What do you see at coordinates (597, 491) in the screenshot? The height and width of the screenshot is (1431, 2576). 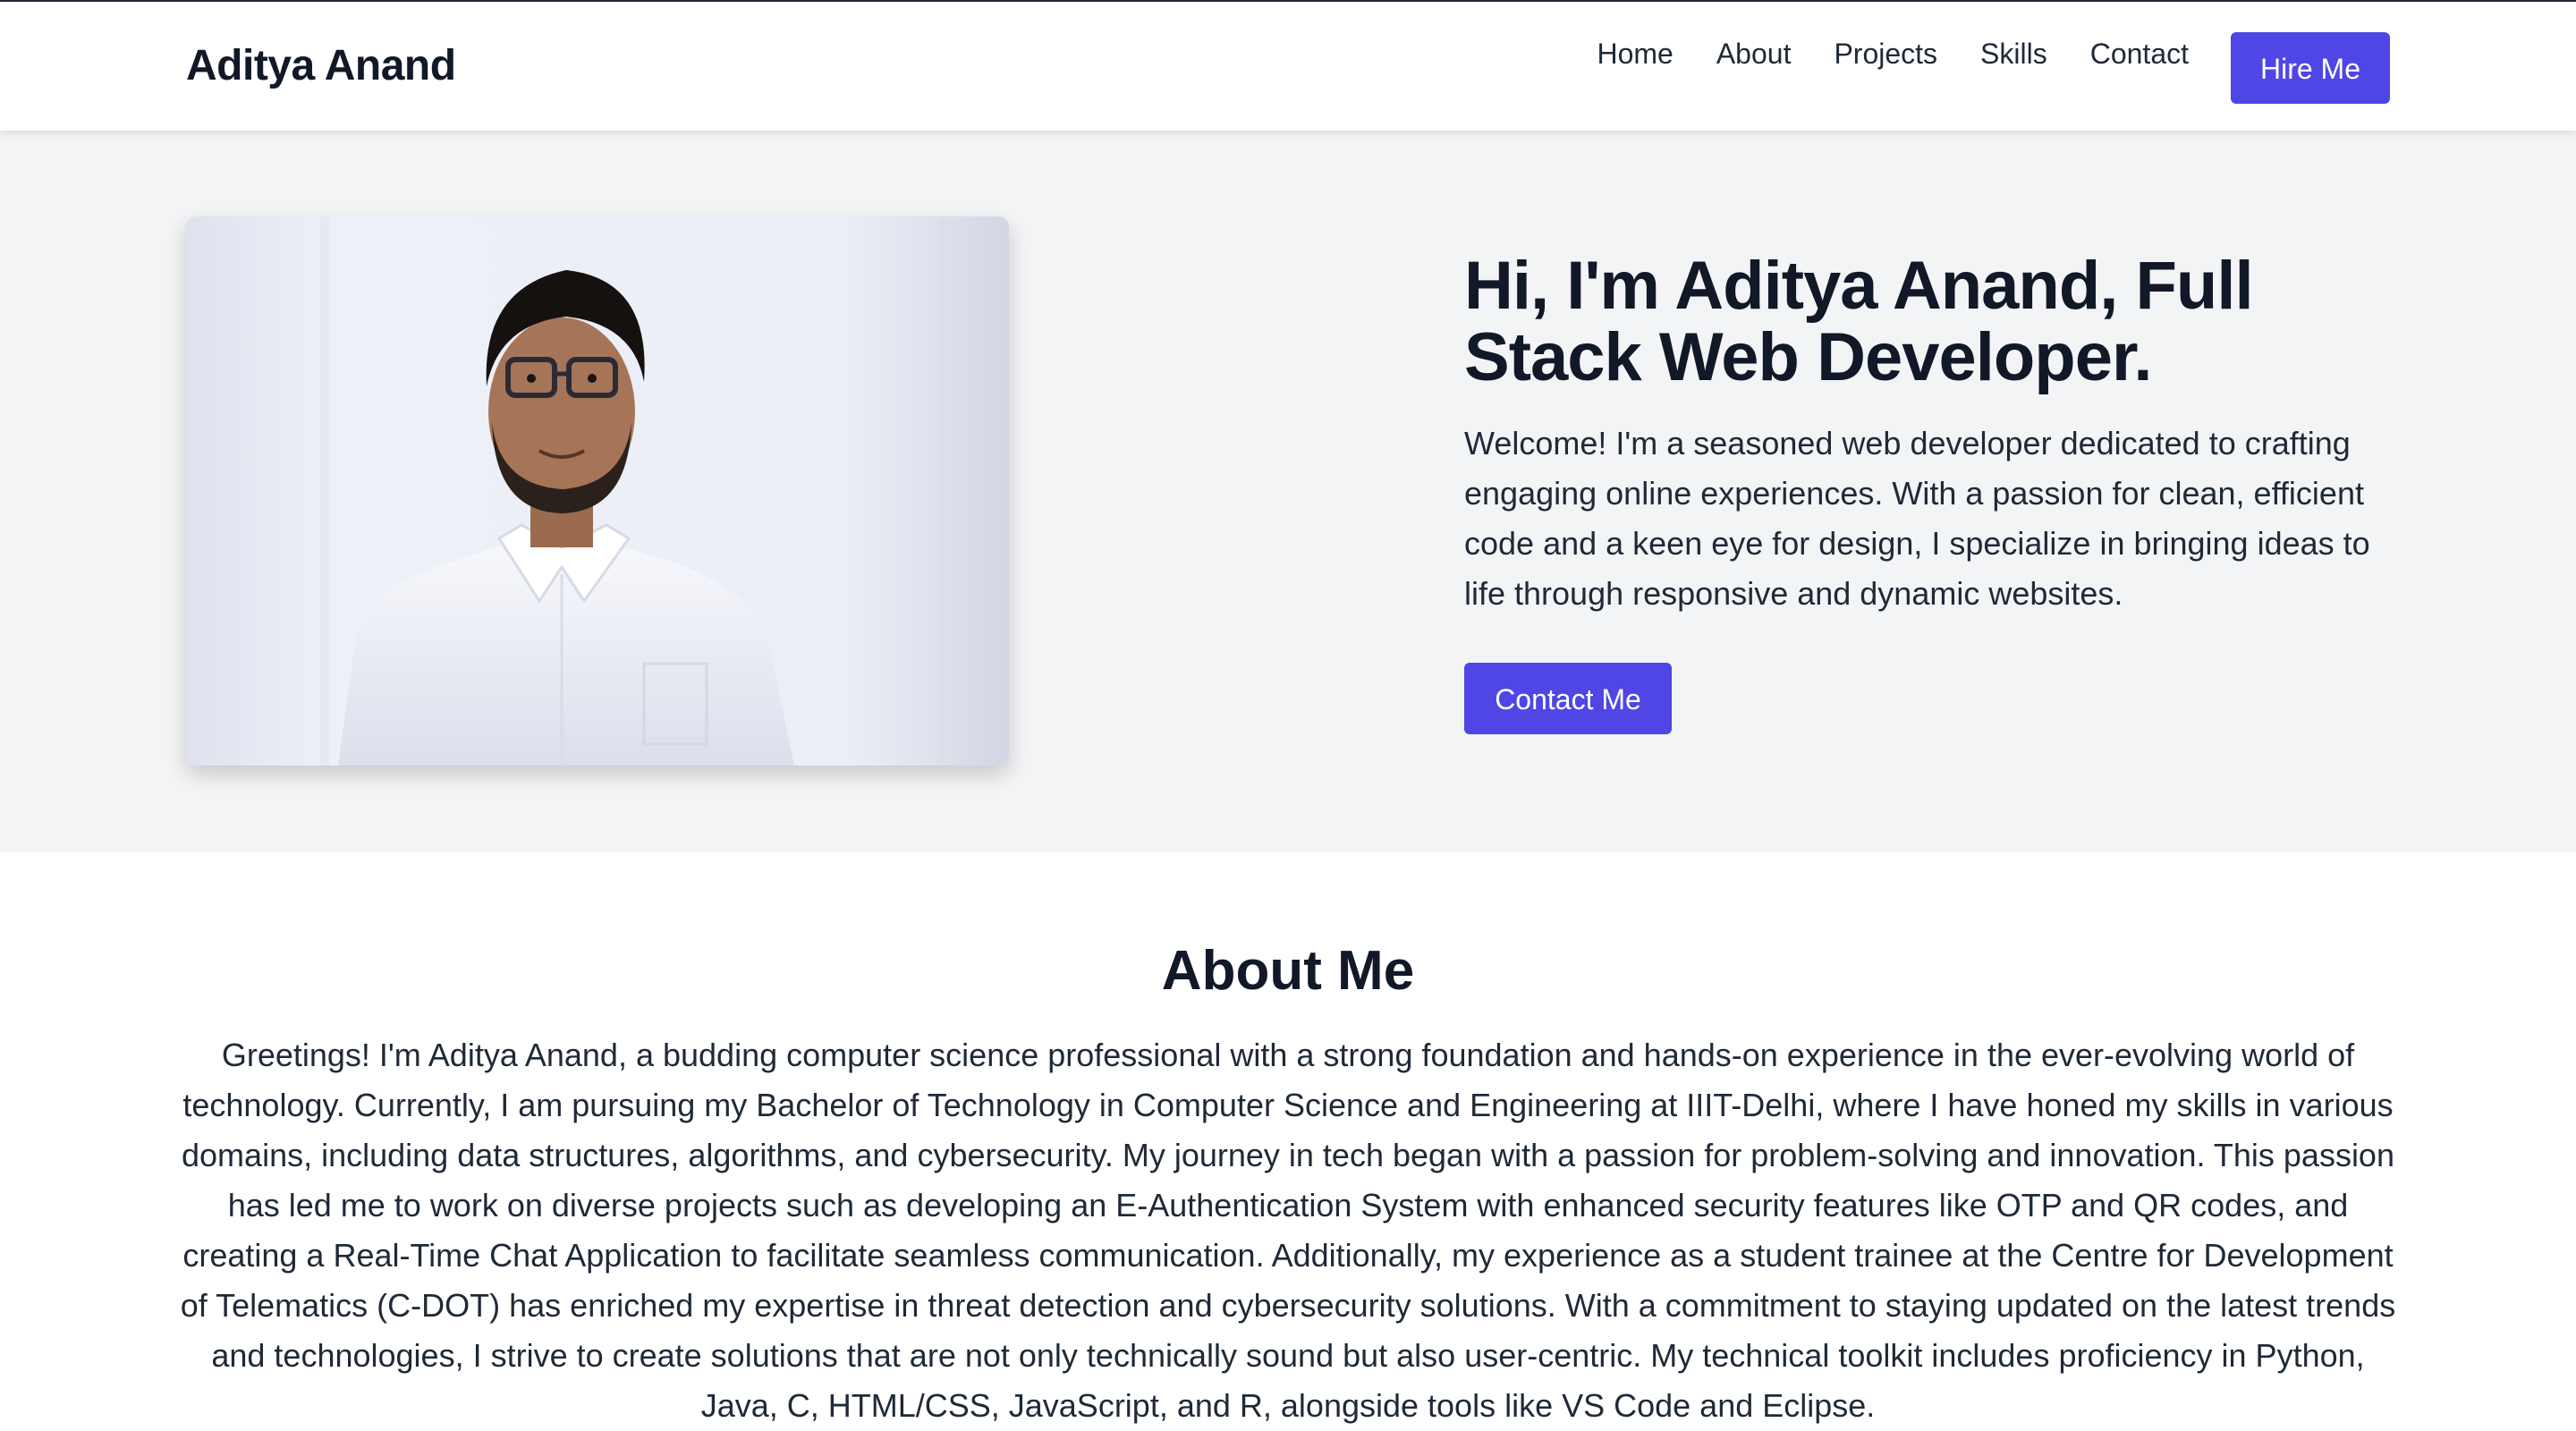 I see `profile-photo` at bounding box center [597, 491].